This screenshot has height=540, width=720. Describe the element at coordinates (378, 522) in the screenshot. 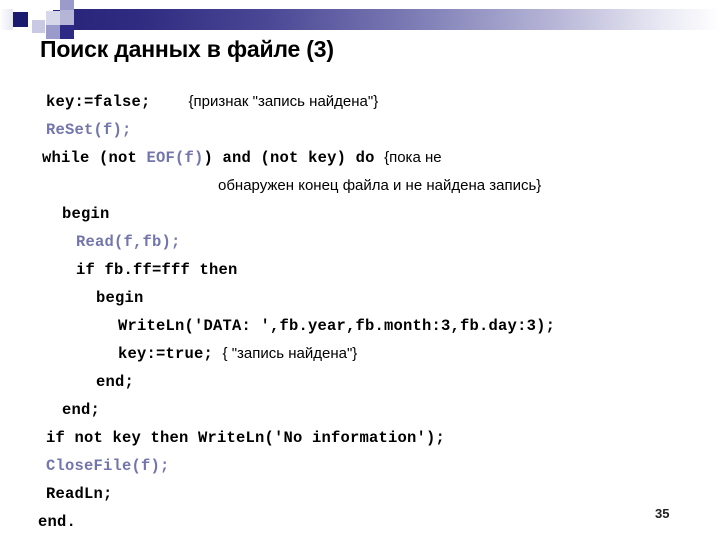

I see `code-line: end.` at that location.